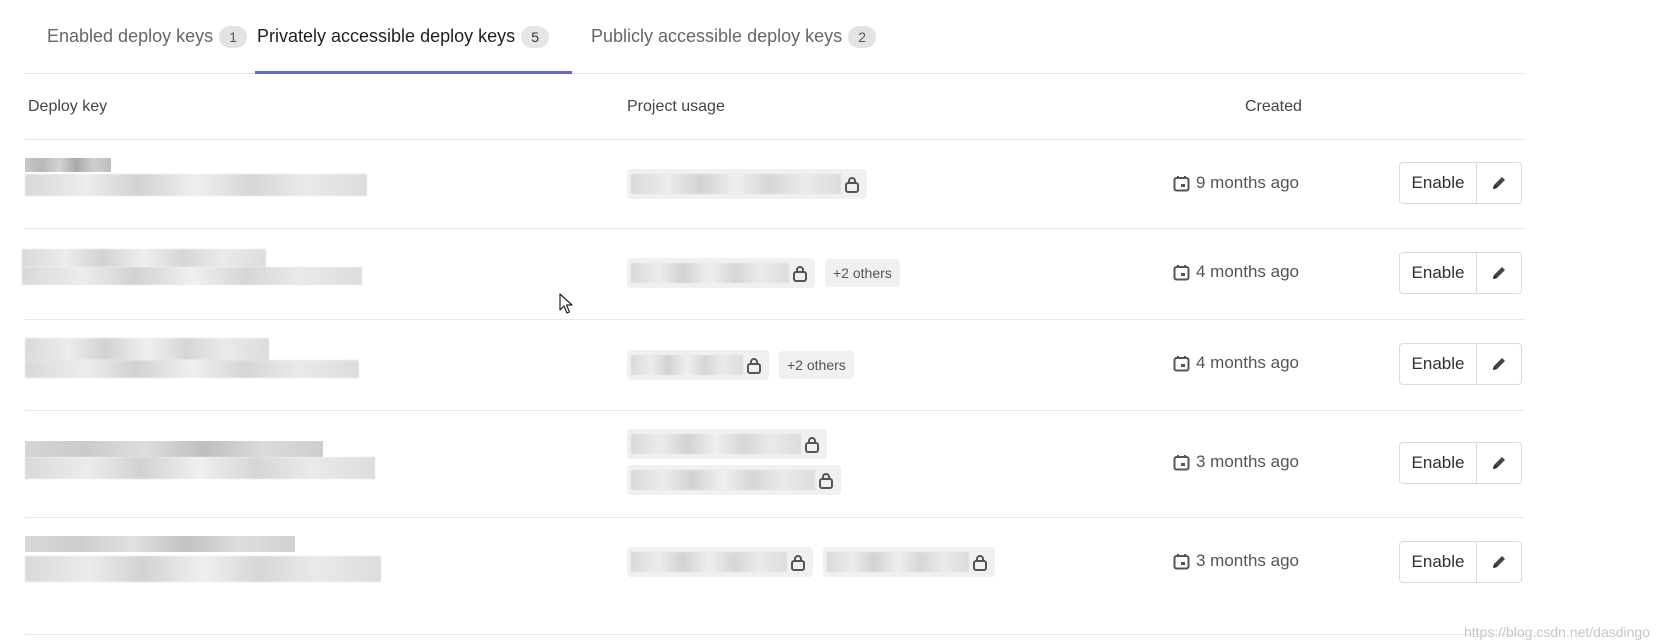  What do you see at coordinates (1556, 632) in the screenshot?
I see `watermark: https://blog.csdn.net/dasdingo` at bounding box center [1556, 632].